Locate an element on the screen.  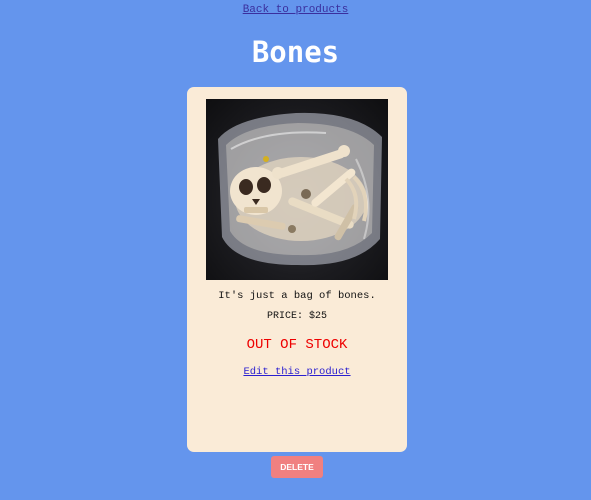
stock-status: OUT OF STOCK is located at coordinates (297, 345).